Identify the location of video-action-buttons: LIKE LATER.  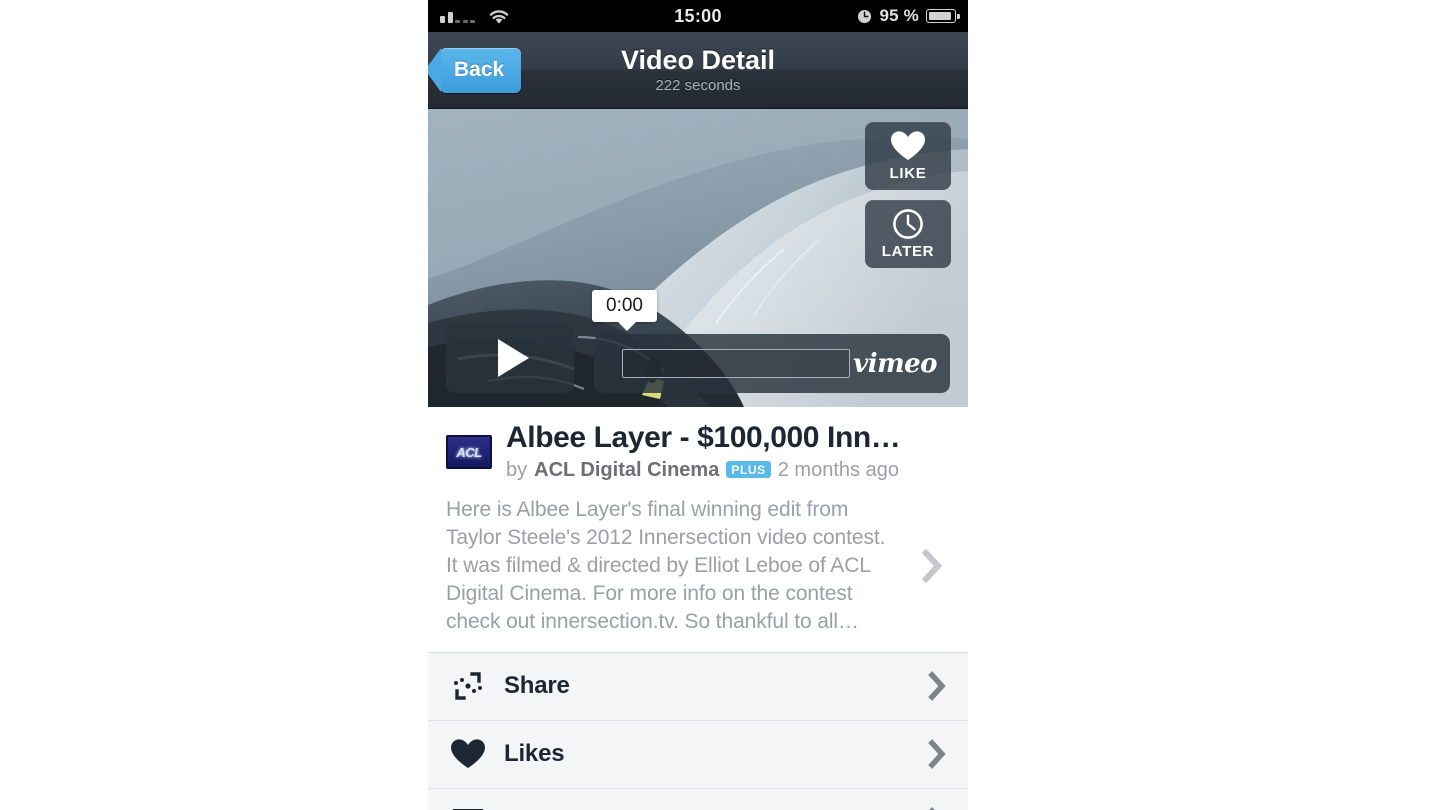
(908, 195).